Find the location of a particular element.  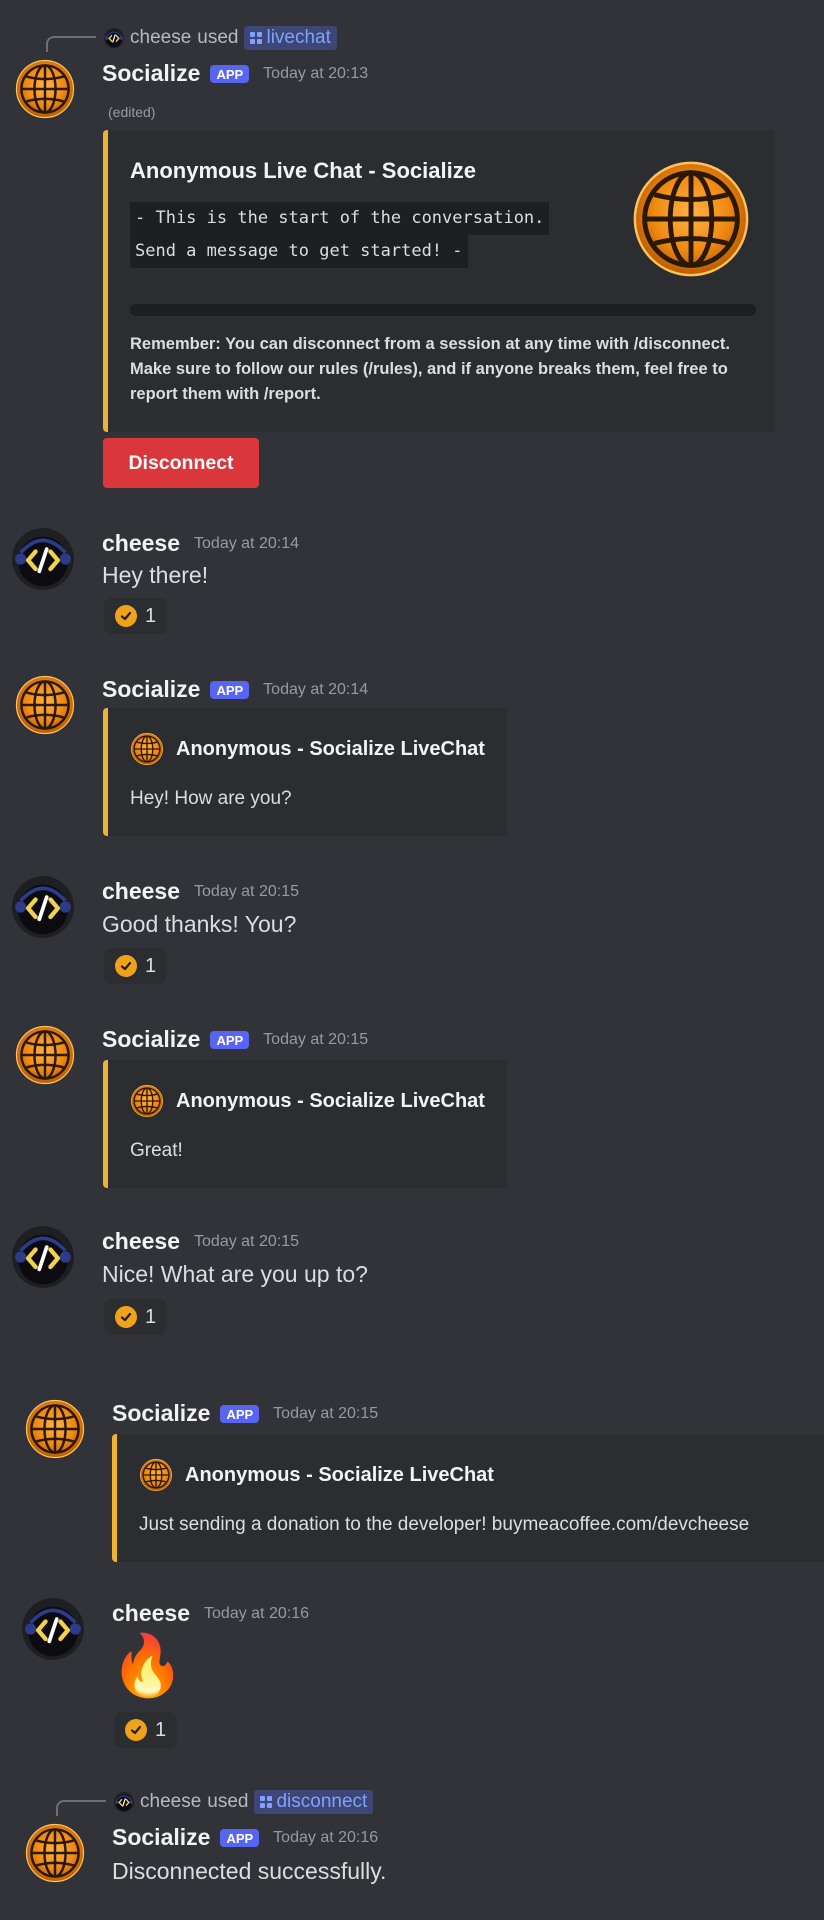

embed-title: Anonymous Live Chat - Socialize is located at coordinates (303, 170).